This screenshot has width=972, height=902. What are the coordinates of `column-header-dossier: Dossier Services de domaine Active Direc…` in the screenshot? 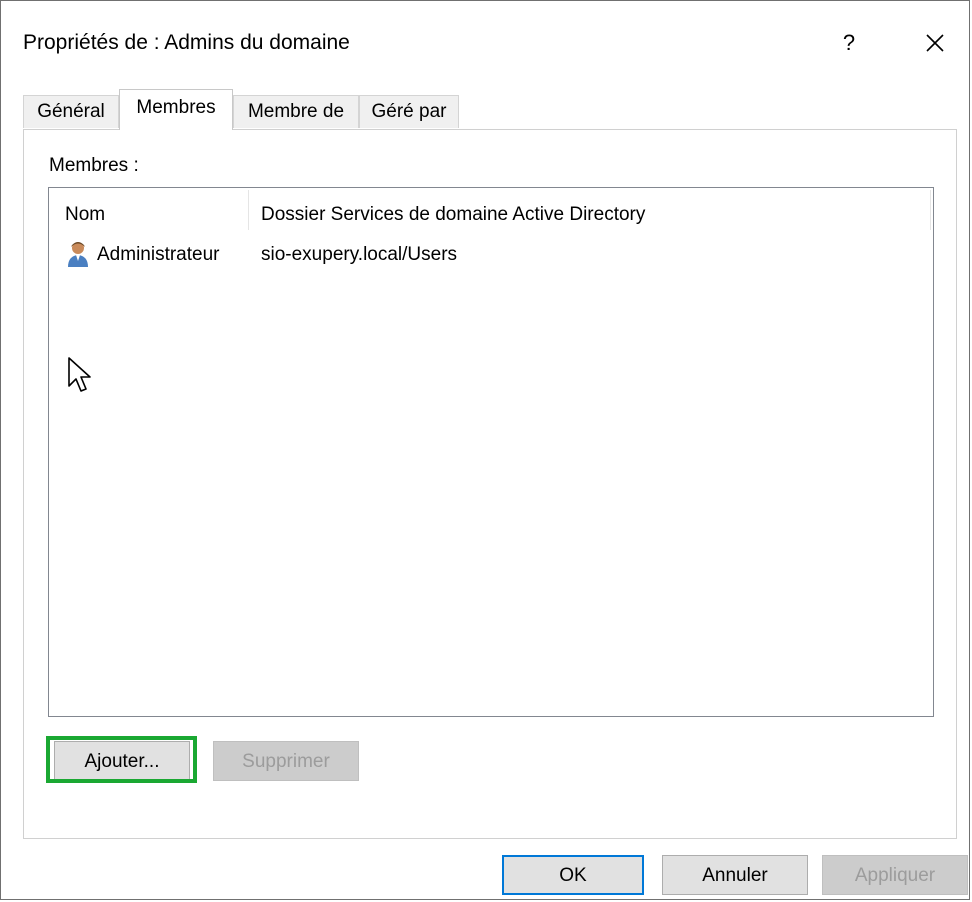 It's located at (453, 215).